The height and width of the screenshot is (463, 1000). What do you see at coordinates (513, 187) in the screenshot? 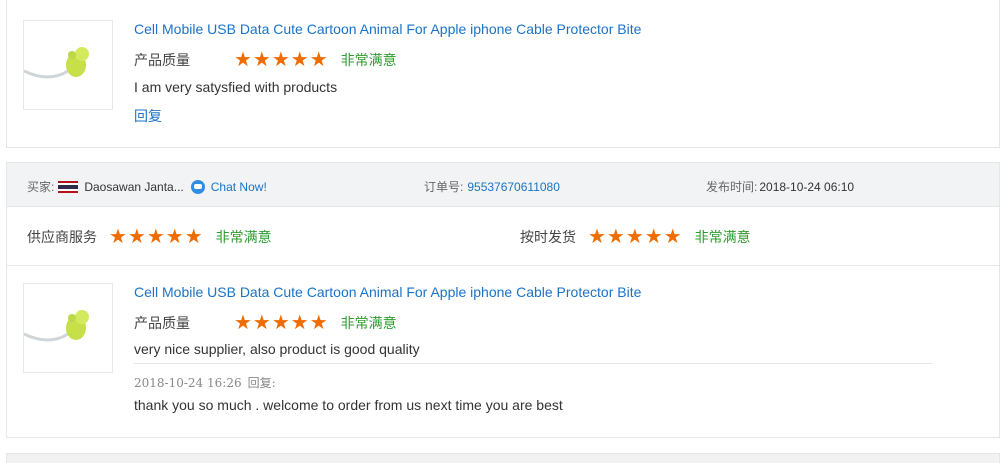
I see `order-number-link: 95537670611080` at bounding box center [513, 187].